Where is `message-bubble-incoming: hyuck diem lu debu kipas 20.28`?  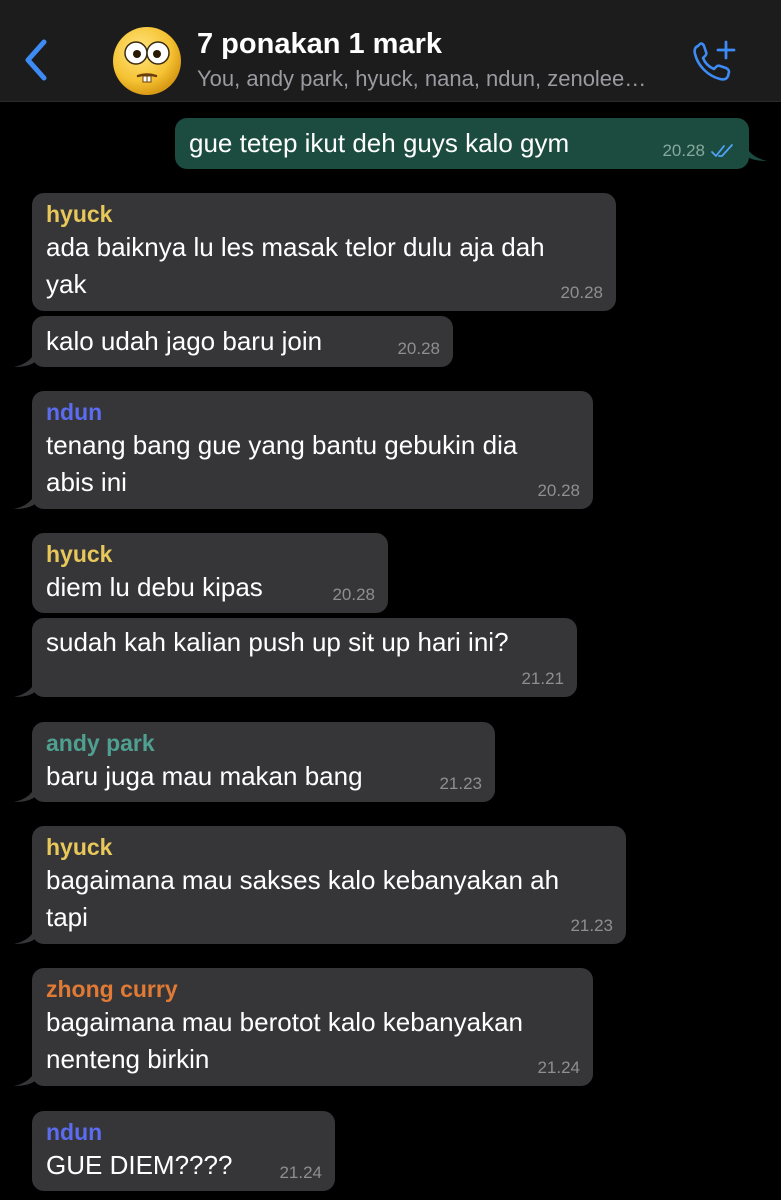
message-bubble-incoming: hyuck diem lu debu kipas 20.28 is located at coordinates (210, 573).